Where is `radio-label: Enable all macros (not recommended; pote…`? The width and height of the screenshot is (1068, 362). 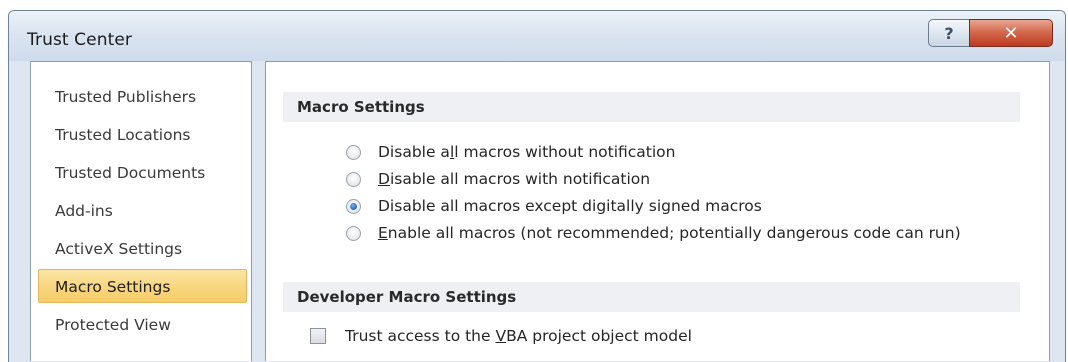 radio-label: Enable all macros (not recommended; pote… is located at coordinates (669, 233).